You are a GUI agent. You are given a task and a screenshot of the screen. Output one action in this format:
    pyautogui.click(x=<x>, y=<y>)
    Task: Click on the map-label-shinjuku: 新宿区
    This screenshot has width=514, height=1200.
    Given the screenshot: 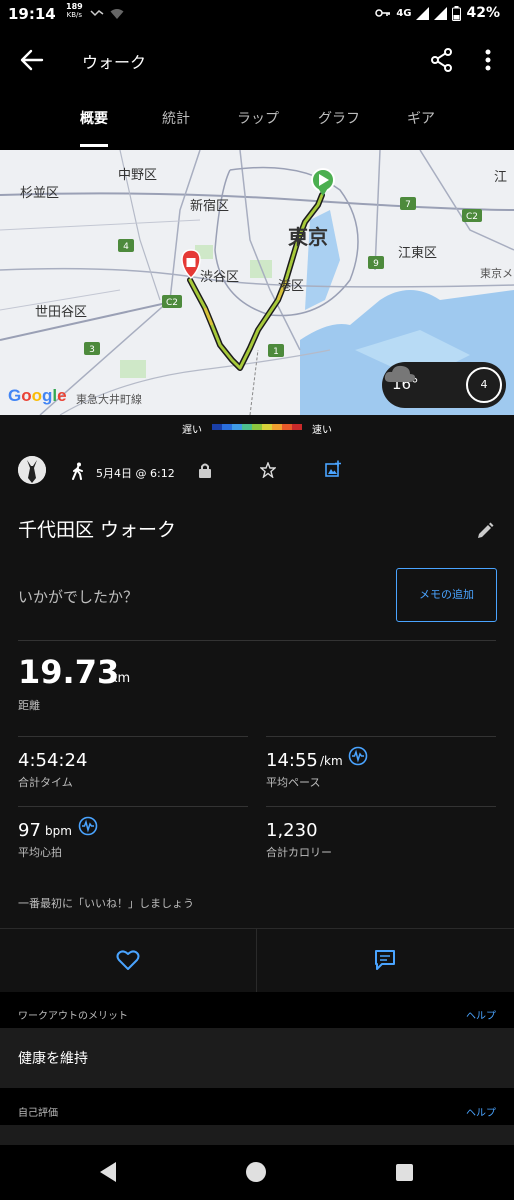 What is the action you would take?
    pyautogui.click(x=210, y=206)
    